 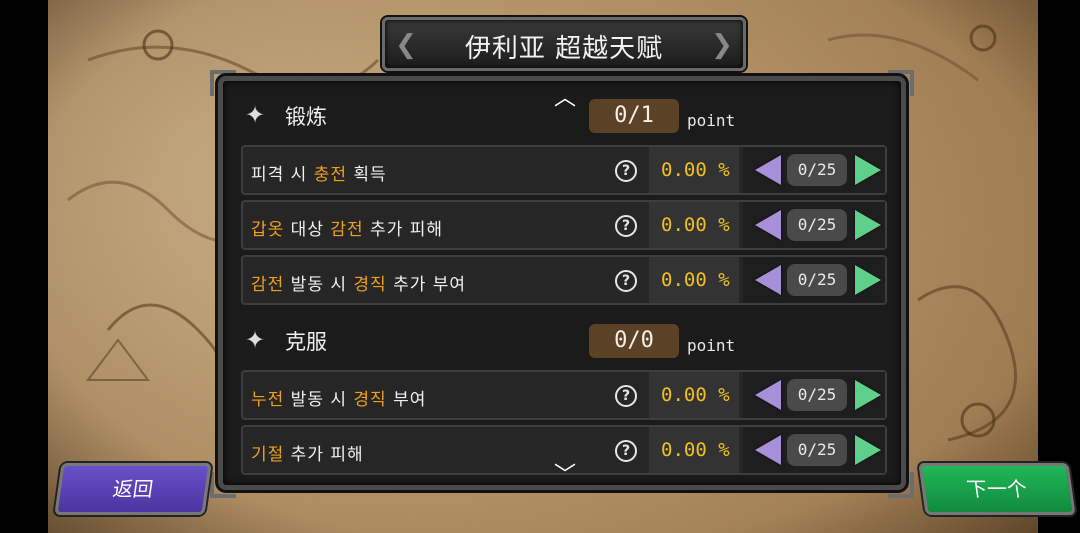 What do you see at coordinates (306, 342) in the screenshot?
I see `section-title: 克服` at bounding box center [306, 342].